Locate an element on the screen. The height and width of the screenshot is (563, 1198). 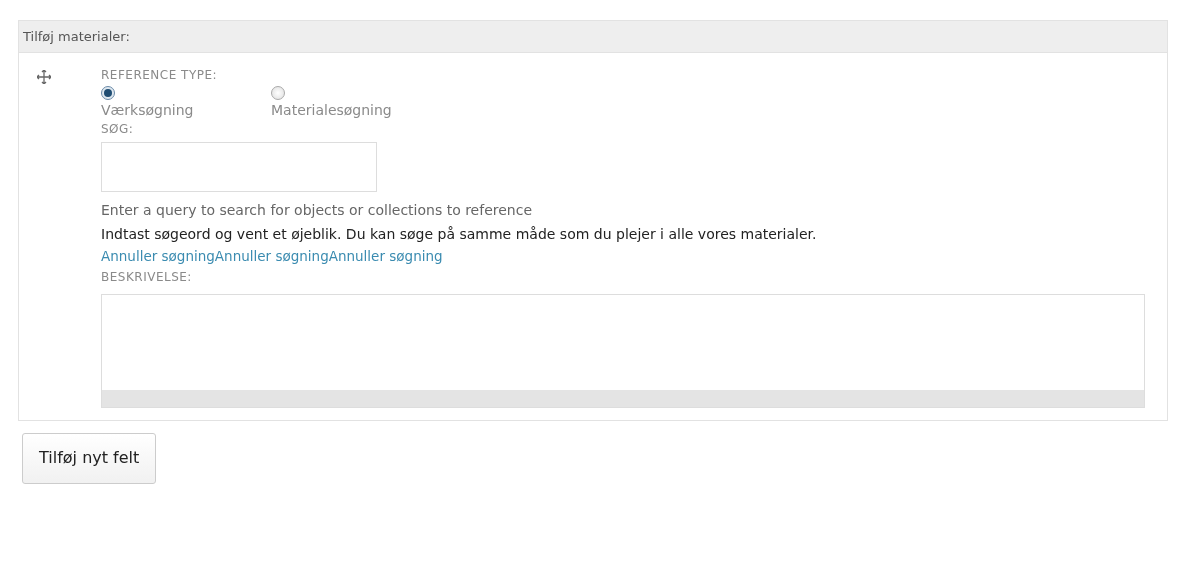
radio-label: Materialesøgning is located at coordinates (331, 110).